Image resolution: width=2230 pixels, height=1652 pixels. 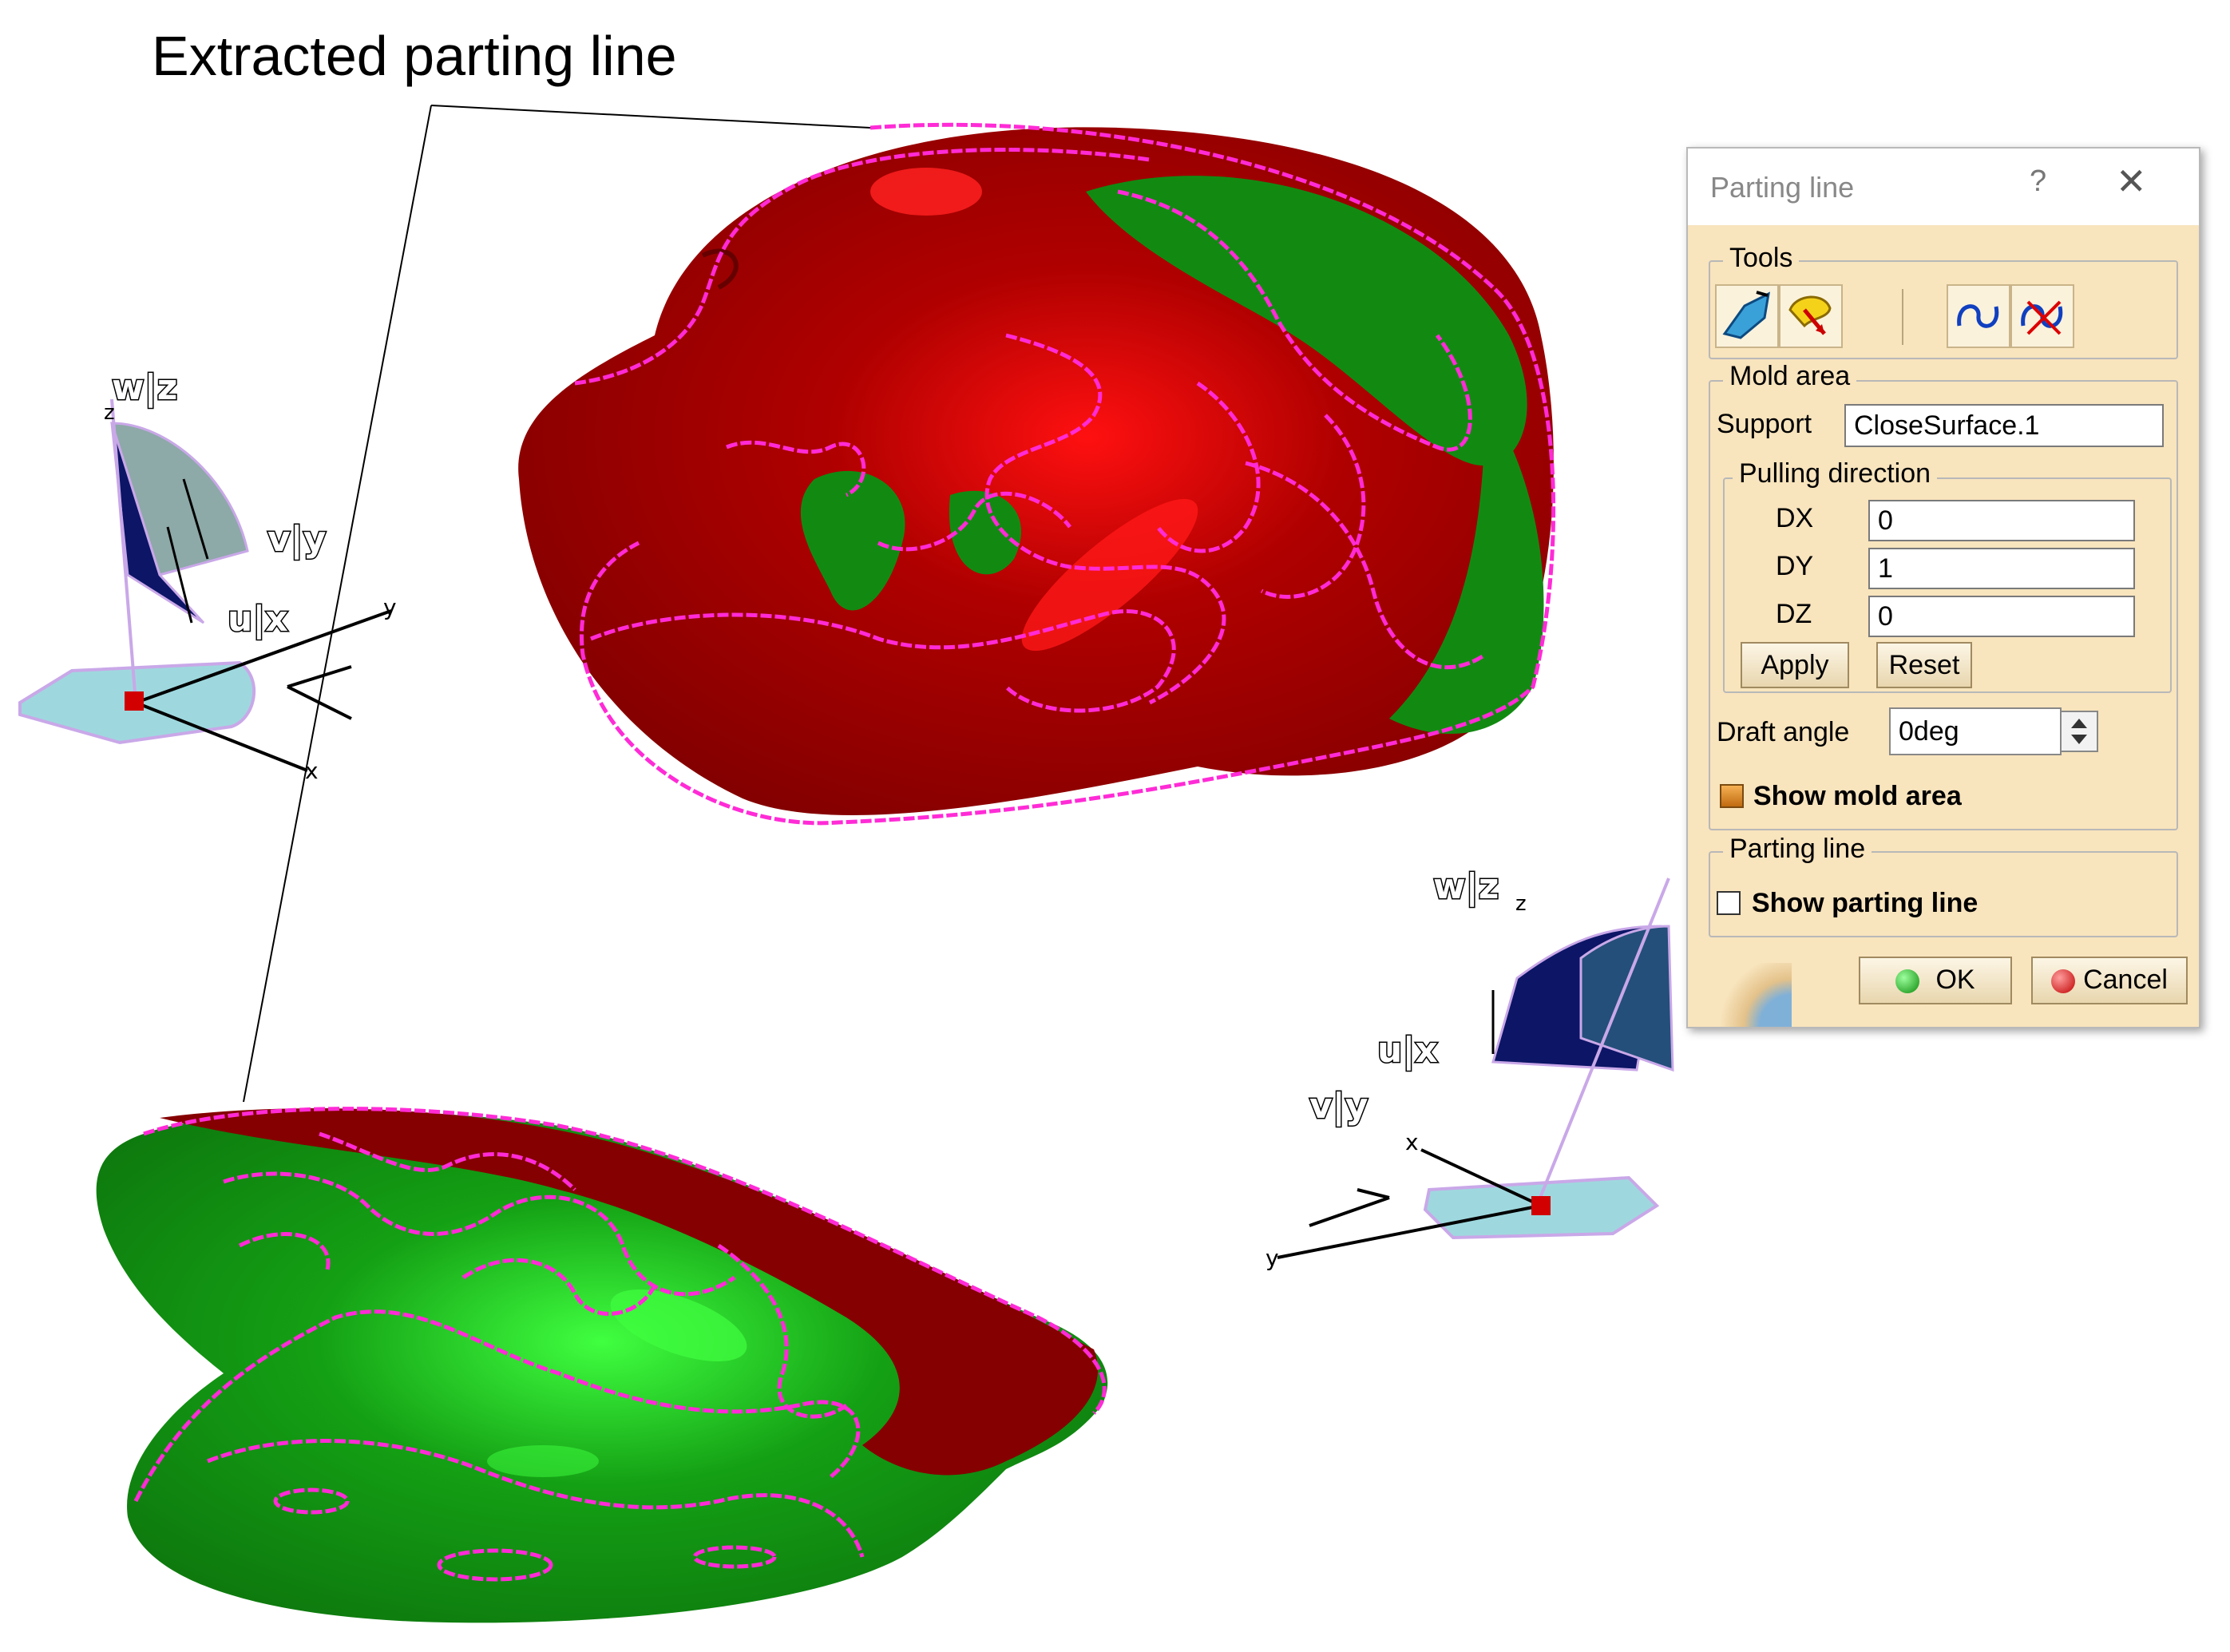 I want to click on compass-v-label: v|y, so click(x=296, y=539).